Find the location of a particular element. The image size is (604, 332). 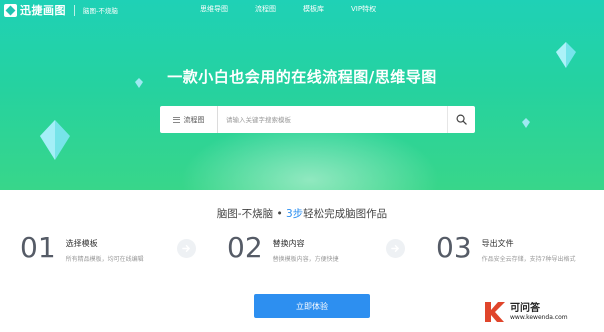

step-3: 03 导出文件 作品安全云存储，支持7种导出格式 is located at coordinates (506, 247).